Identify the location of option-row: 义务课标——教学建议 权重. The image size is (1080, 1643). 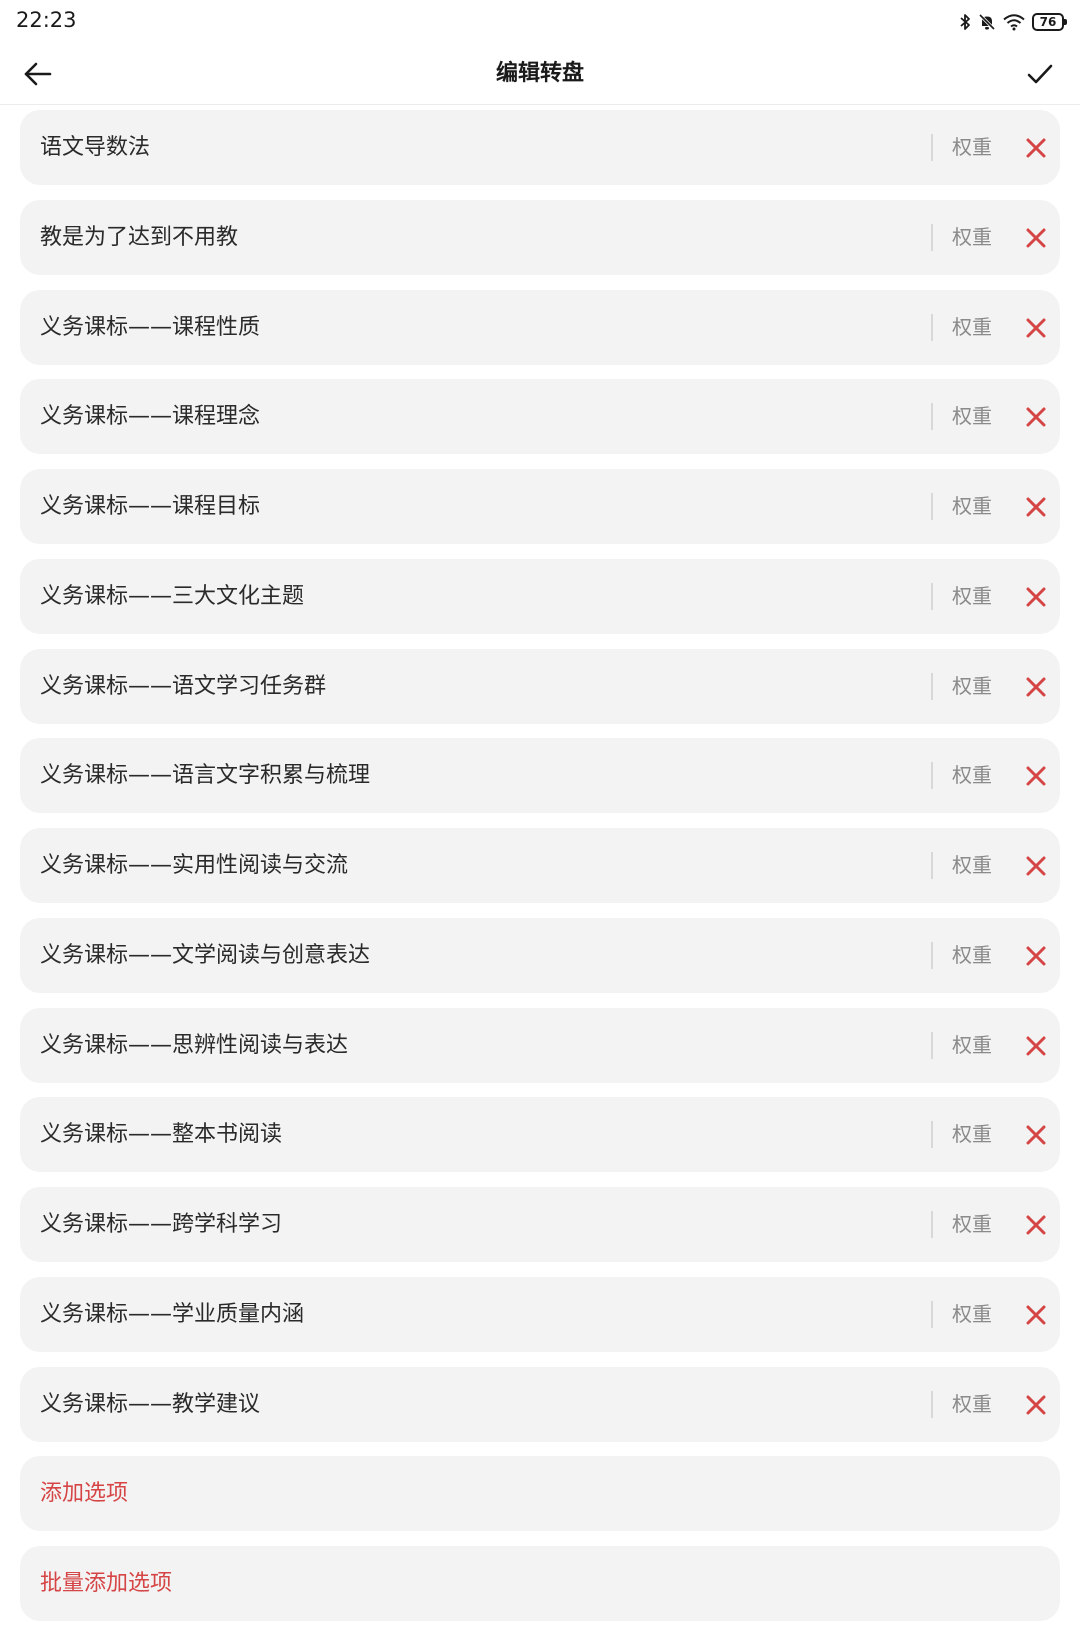
(540, 1404).